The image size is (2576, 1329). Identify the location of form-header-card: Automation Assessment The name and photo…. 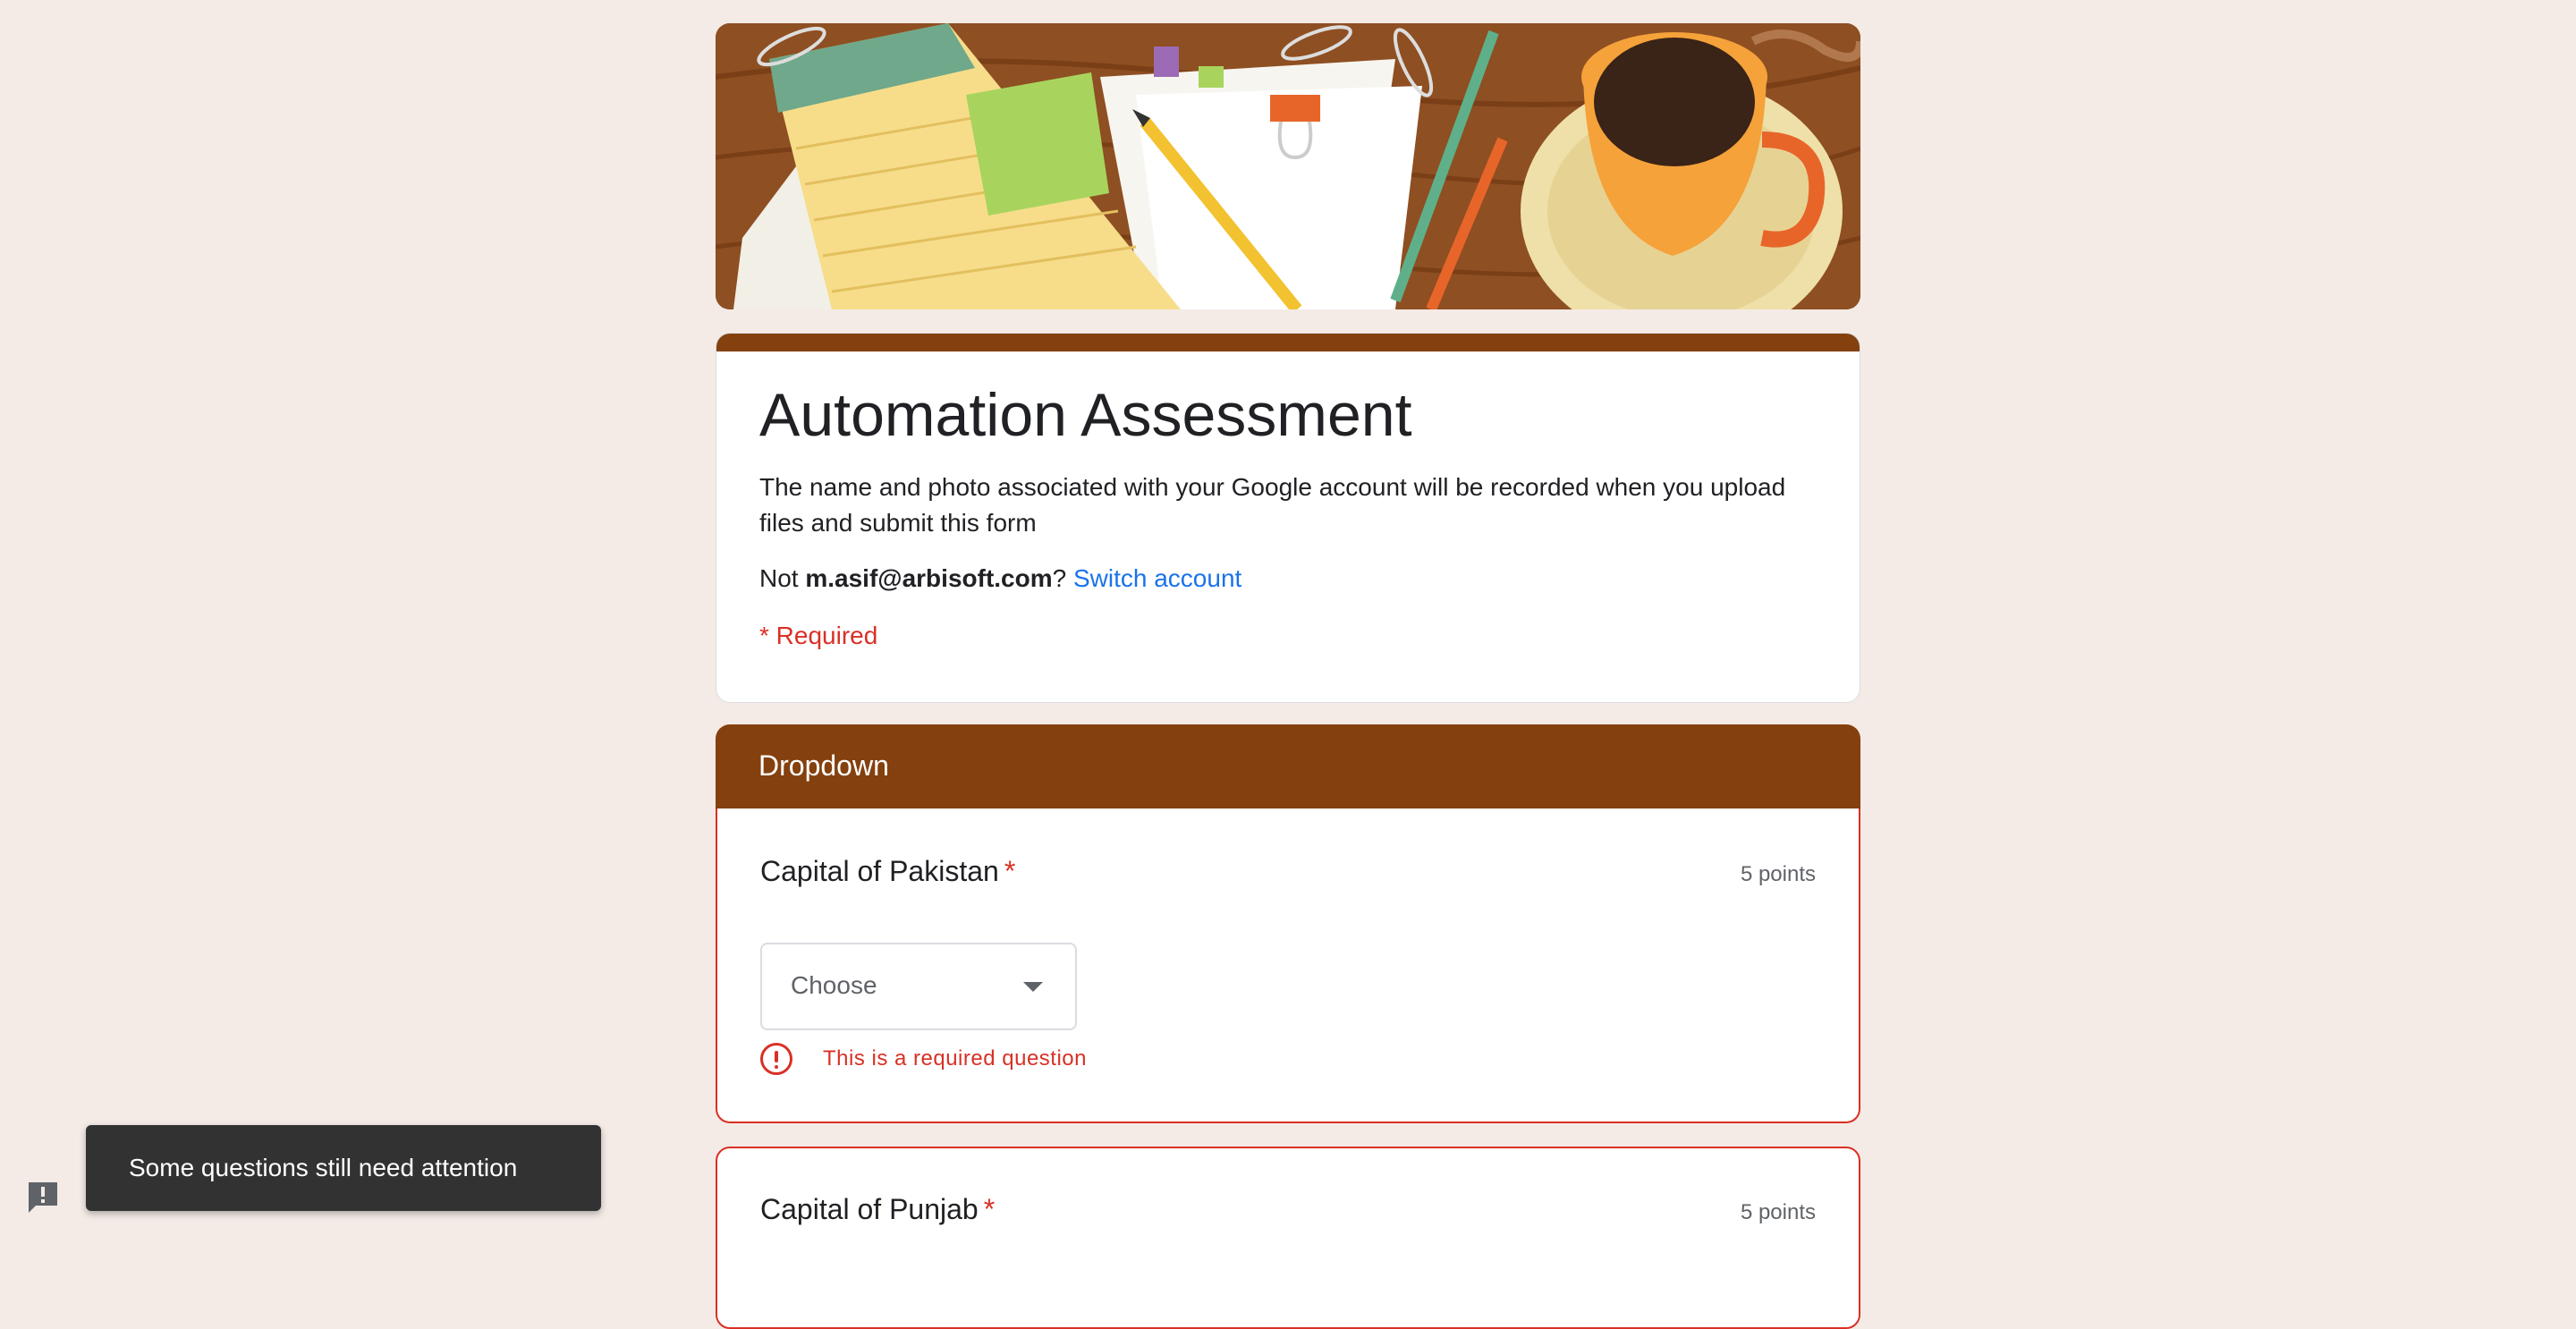
(1288, 518).